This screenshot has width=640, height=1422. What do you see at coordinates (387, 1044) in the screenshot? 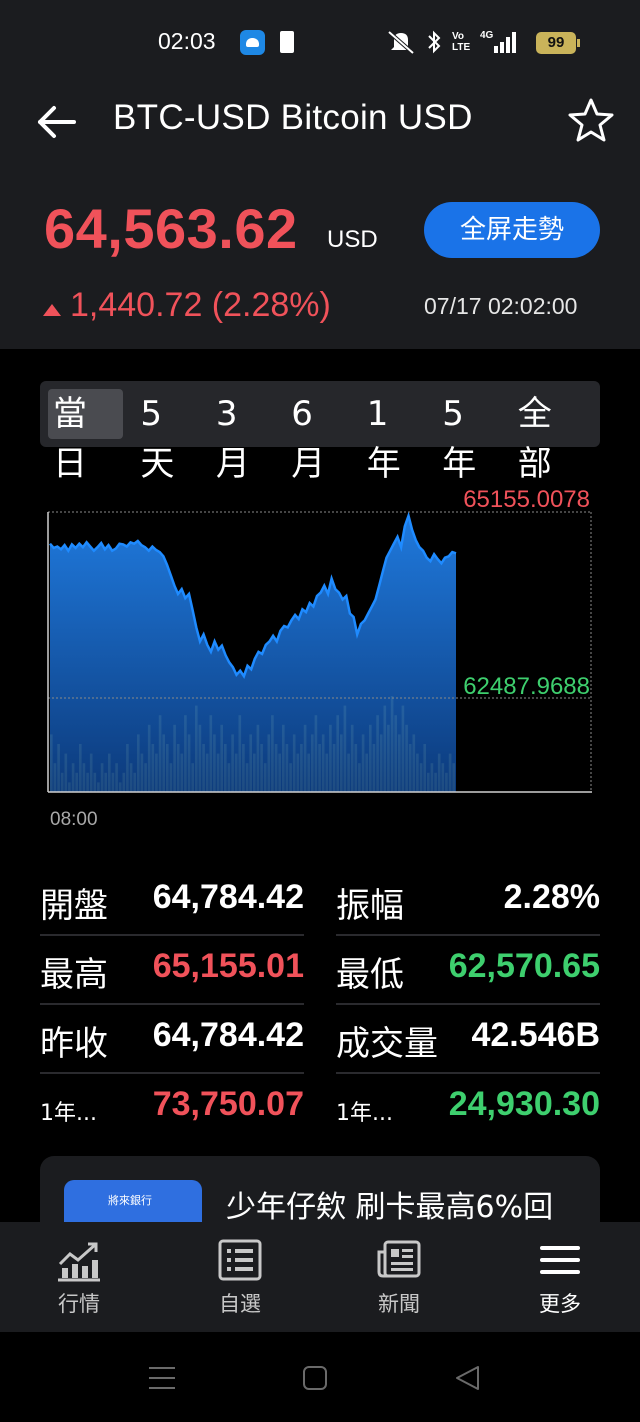
I see `stat-label: 成交量` at bounding box center [387, 1044].